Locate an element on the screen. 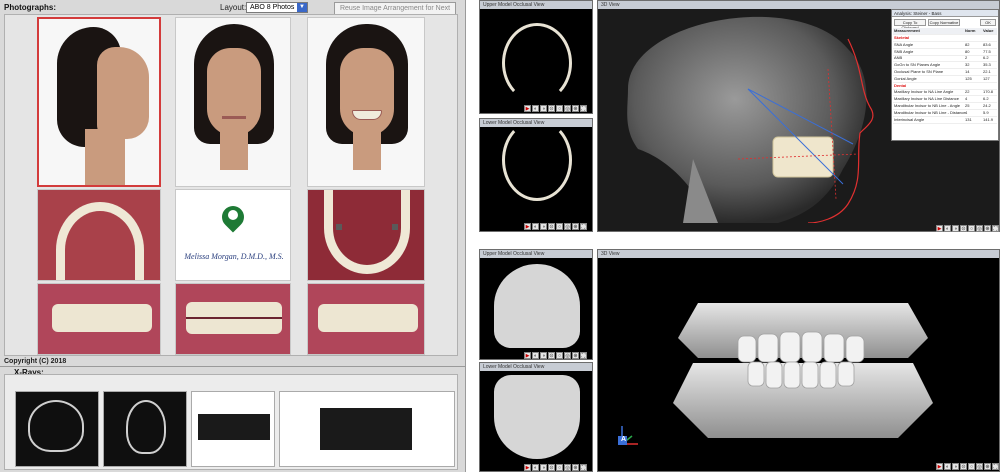 This screenshot has height=472, width=1000. xray-pa-ceph is located at coordinates (145, 429).